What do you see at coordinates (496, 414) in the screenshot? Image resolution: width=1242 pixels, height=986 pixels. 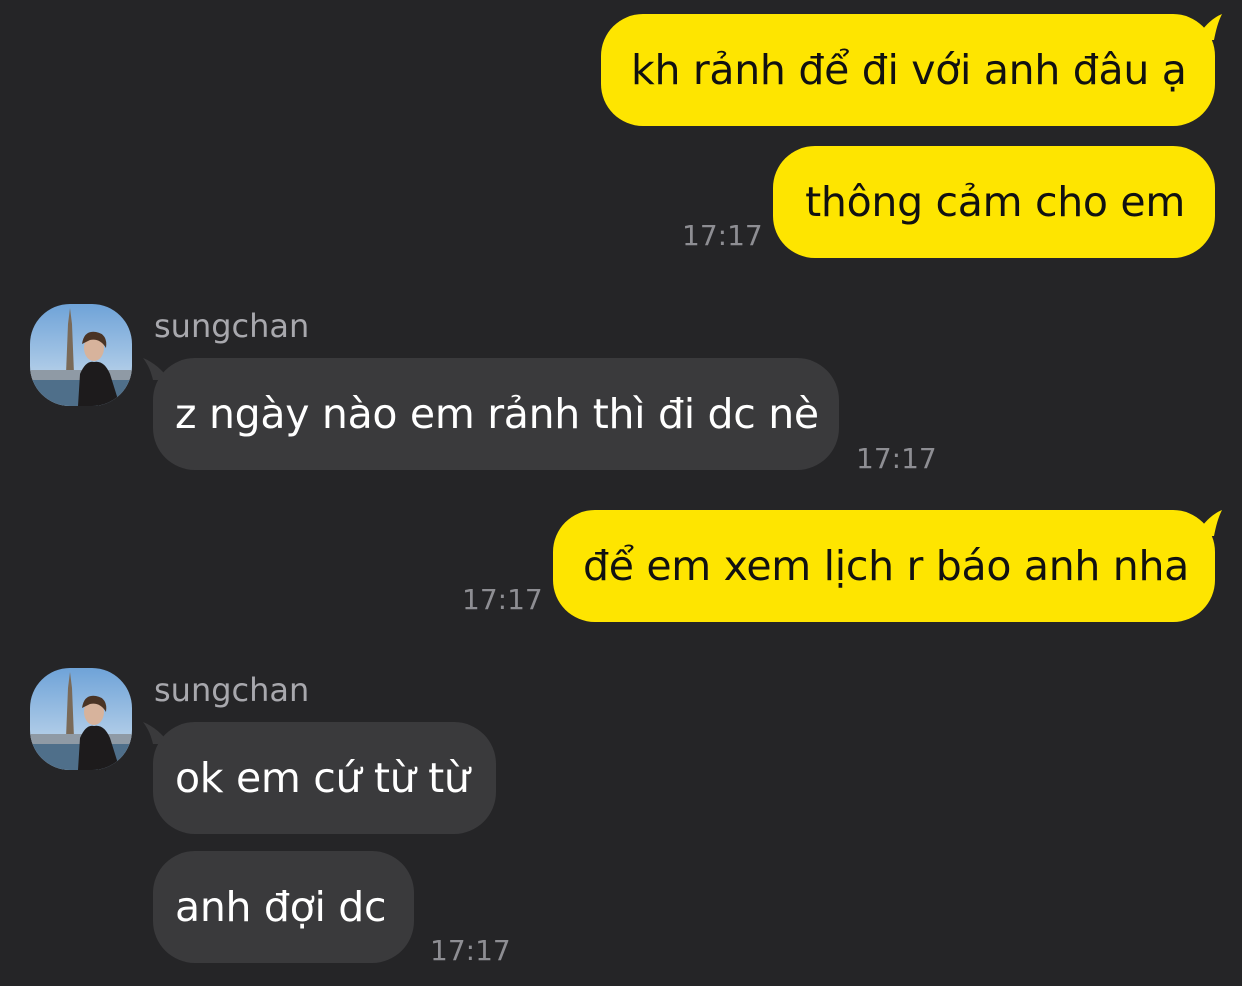 I see `incoming-message-bubble: z ngày nào em rảnh thì đi dc nè` at bounding box center [496, 414].